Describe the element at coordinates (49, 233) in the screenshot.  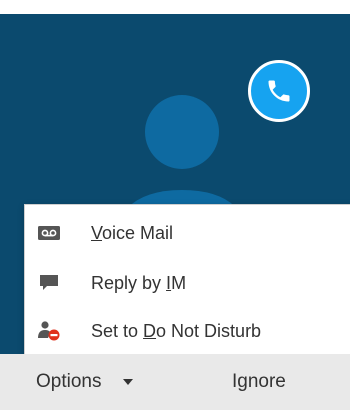
I see `voicemail-icon` at that location.